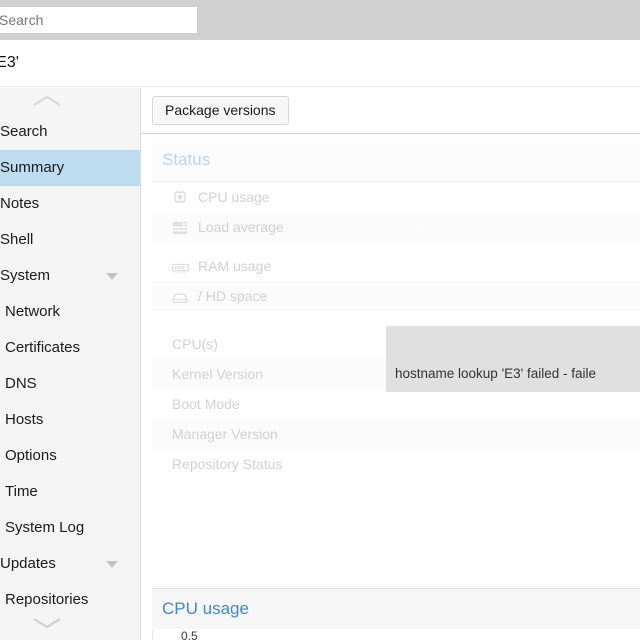  Describe the element at coordinates (396, 464) in the screenshot. I see `status-row: Repository Status` at that location.